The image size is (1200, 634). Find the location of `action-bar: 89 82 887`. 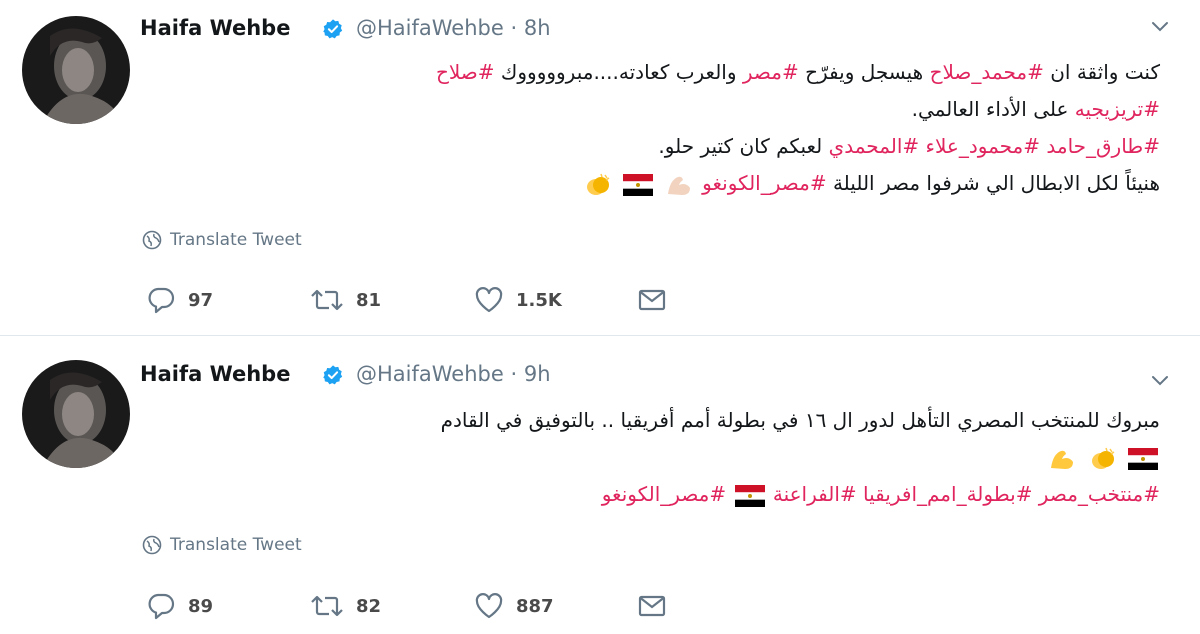

action-bar: 89 82 887 is located at coordinates (406, 606).